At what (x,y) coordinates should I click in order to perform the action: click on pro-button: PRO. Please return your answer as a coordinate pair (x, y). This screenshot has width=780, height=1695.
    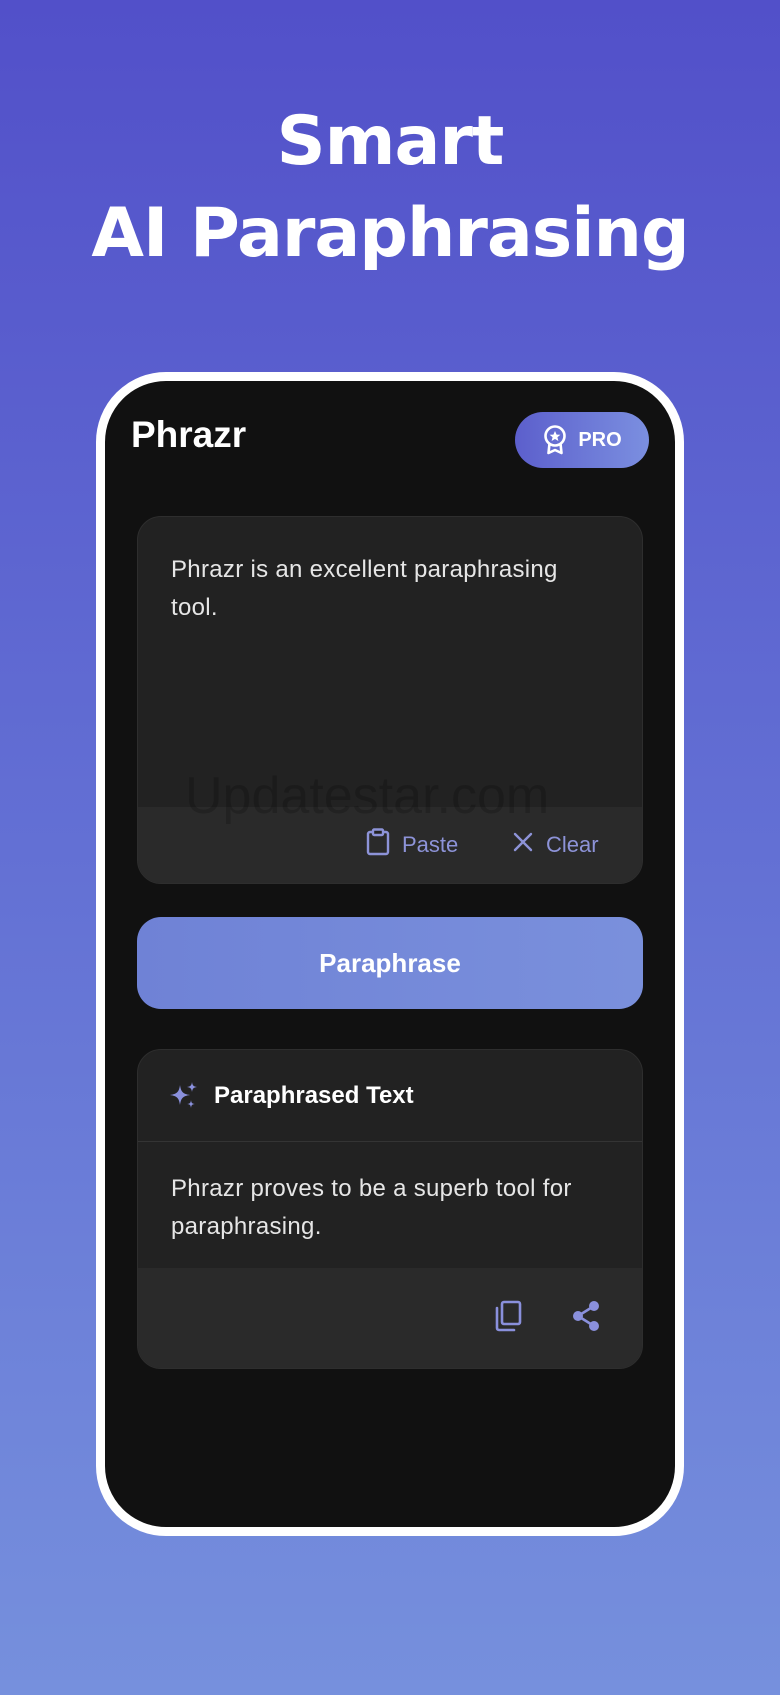
    Looking at the image, I should click on (582, 440).